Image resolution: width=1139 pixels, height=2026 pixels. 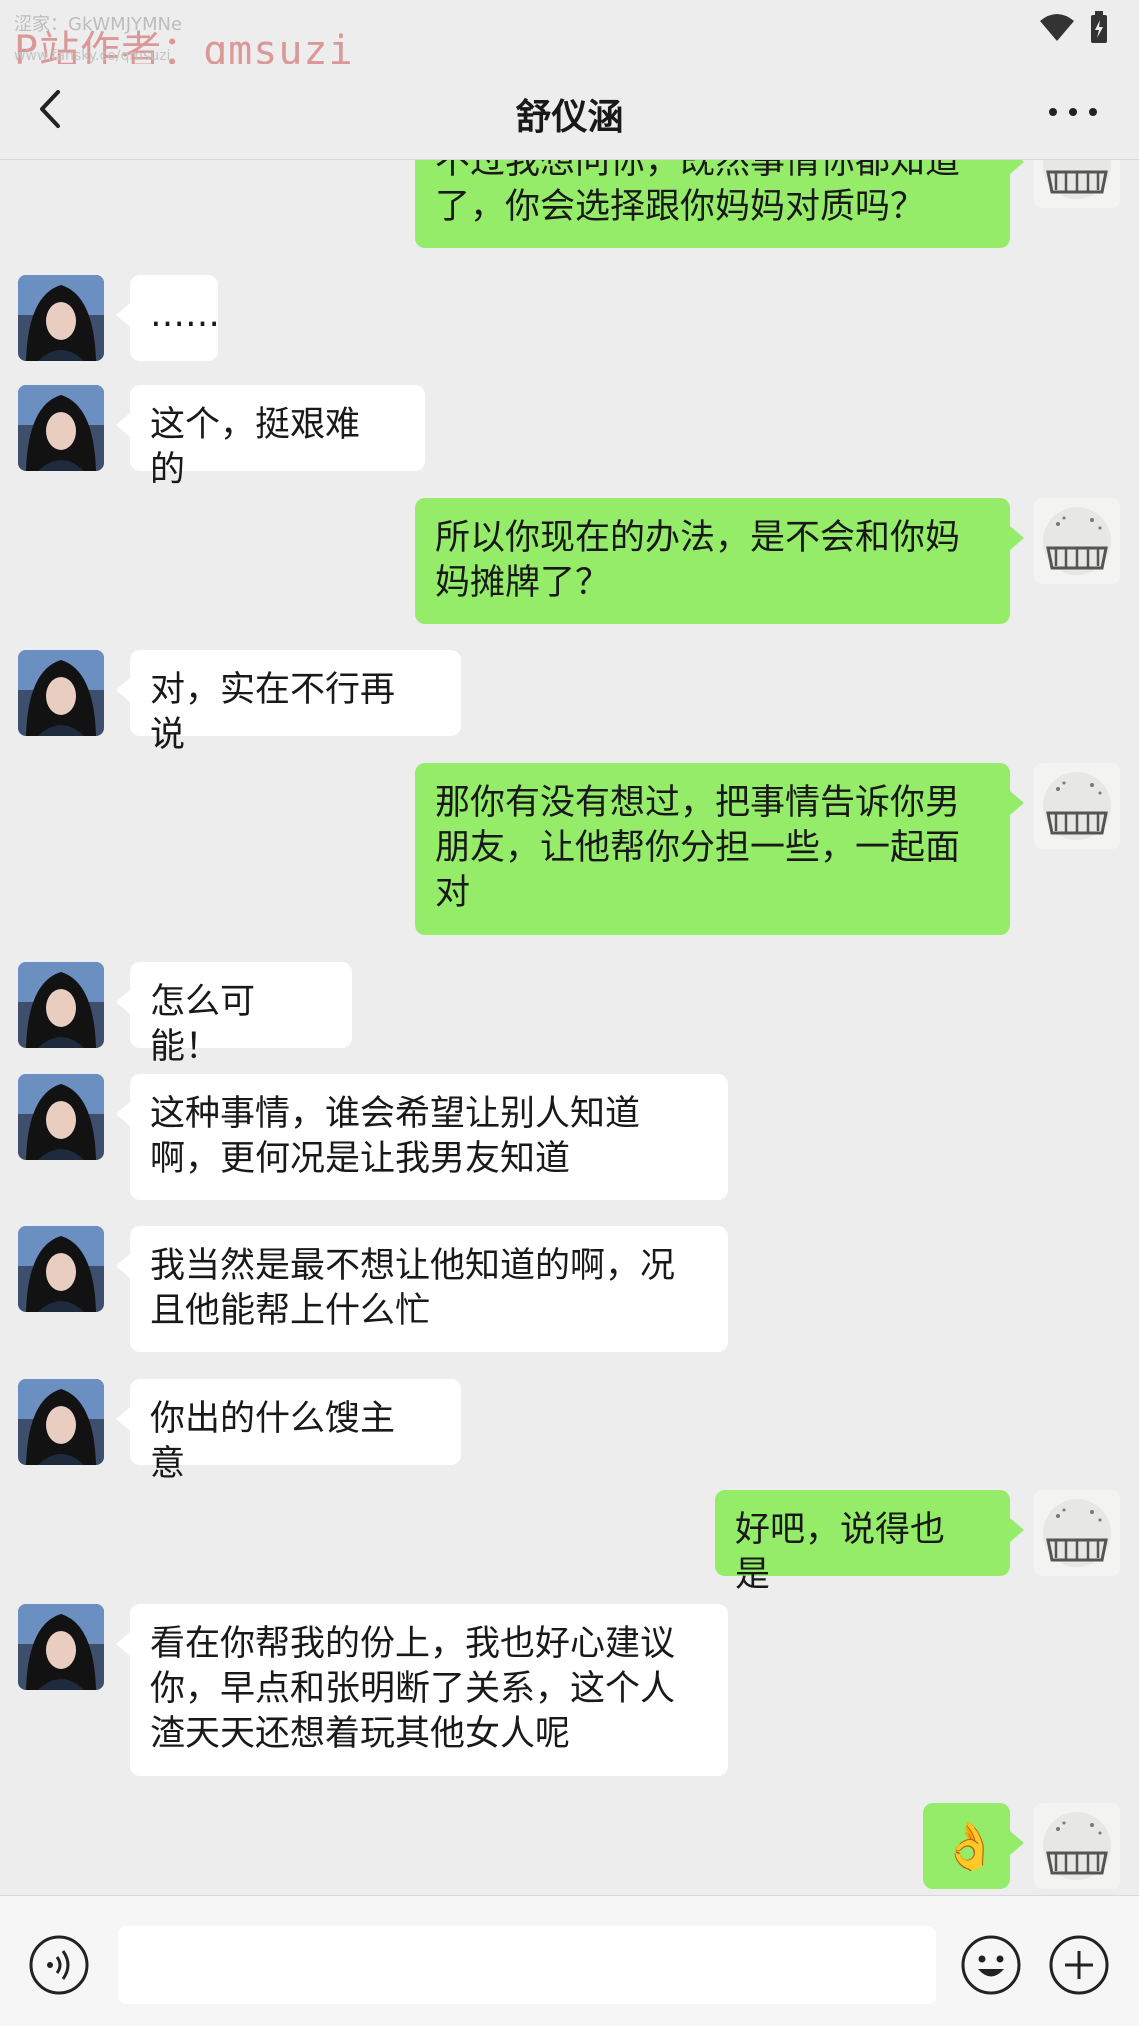 I want to click on watermark-url-text: www.fansky.co/qmsuzi, so click(x=92, y=56).